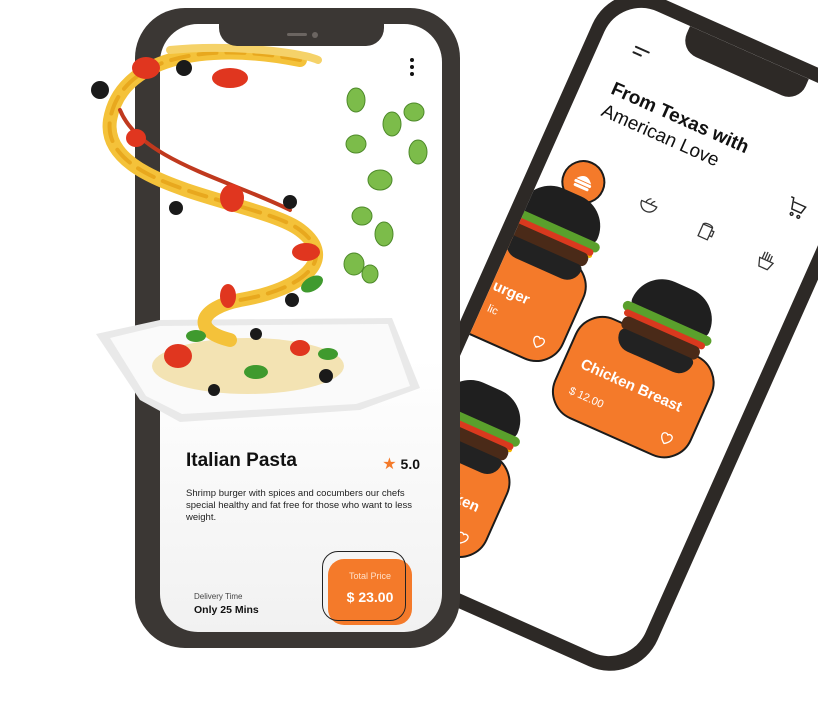 This screenshot has width=818, height=715. What do you see at coordinates (492, 310) in the screenshot?
I see `food-card-subtitle: lic` at bounding box center [492, 310].